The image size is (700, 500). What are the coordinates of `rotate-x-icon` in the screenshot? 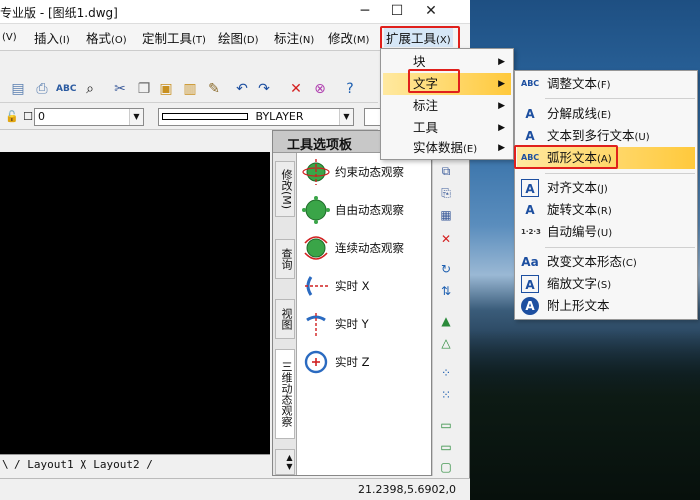 It's located at (317, 286).